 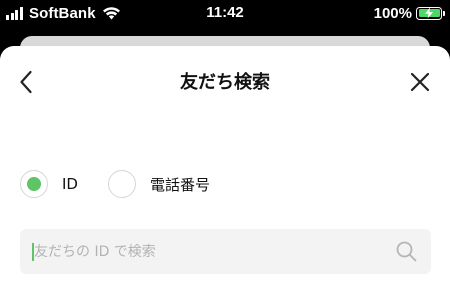 I want to click on battery-icon, so click(x=430, y=13).